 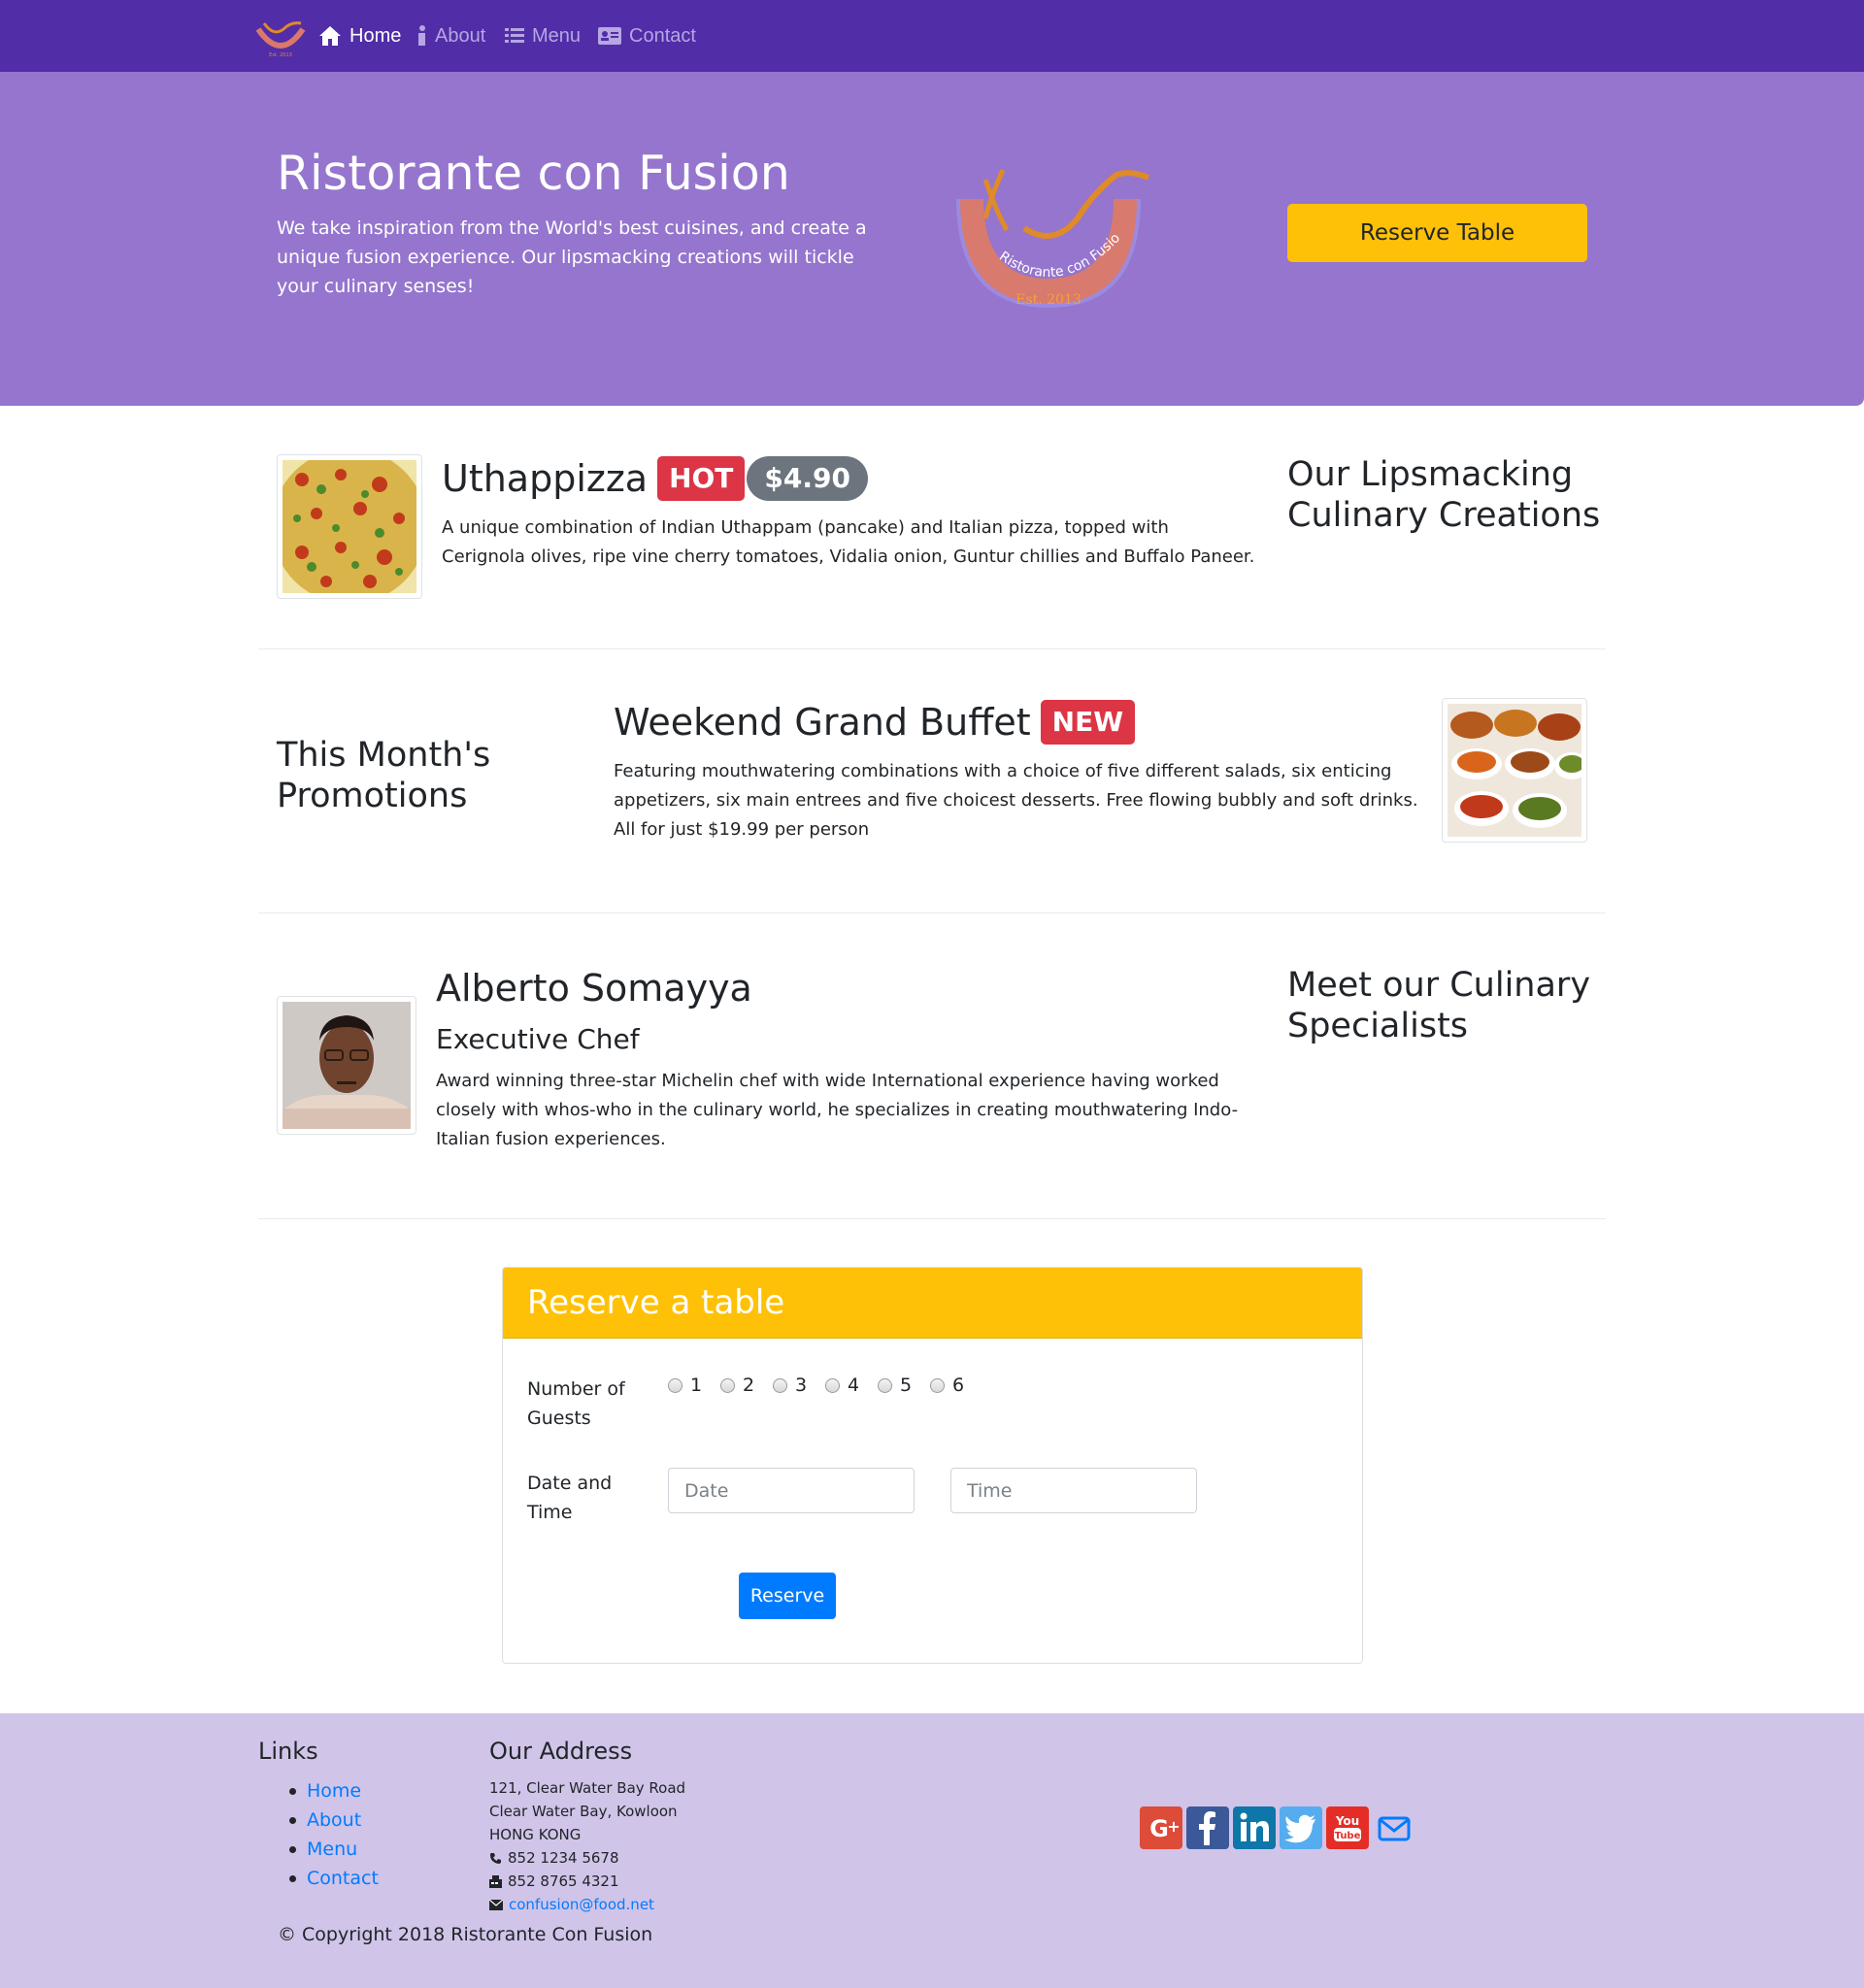 I want to click on radio-label: 5, so click(x=906, y=1386).